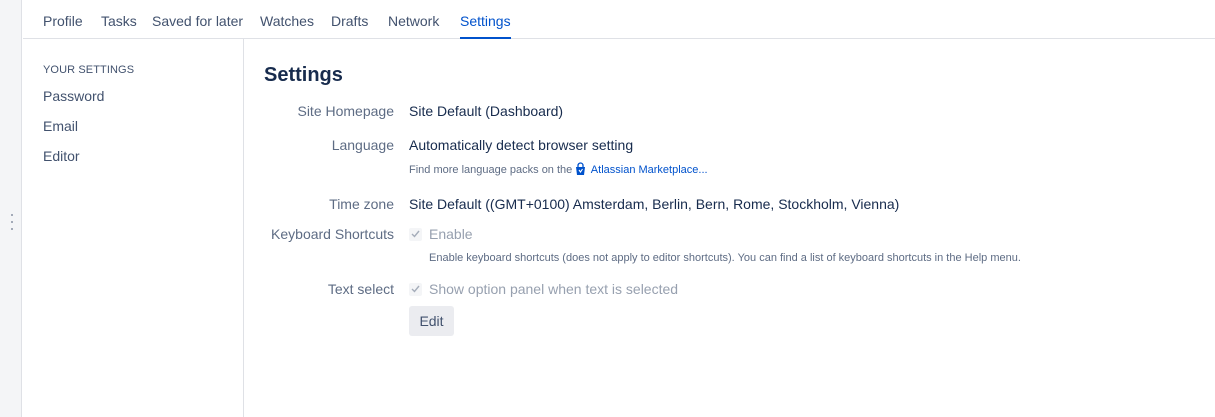 This screenshot has height=417, width=1215. I want to click on atlassian-marketplace-icon, so click(580, 170).